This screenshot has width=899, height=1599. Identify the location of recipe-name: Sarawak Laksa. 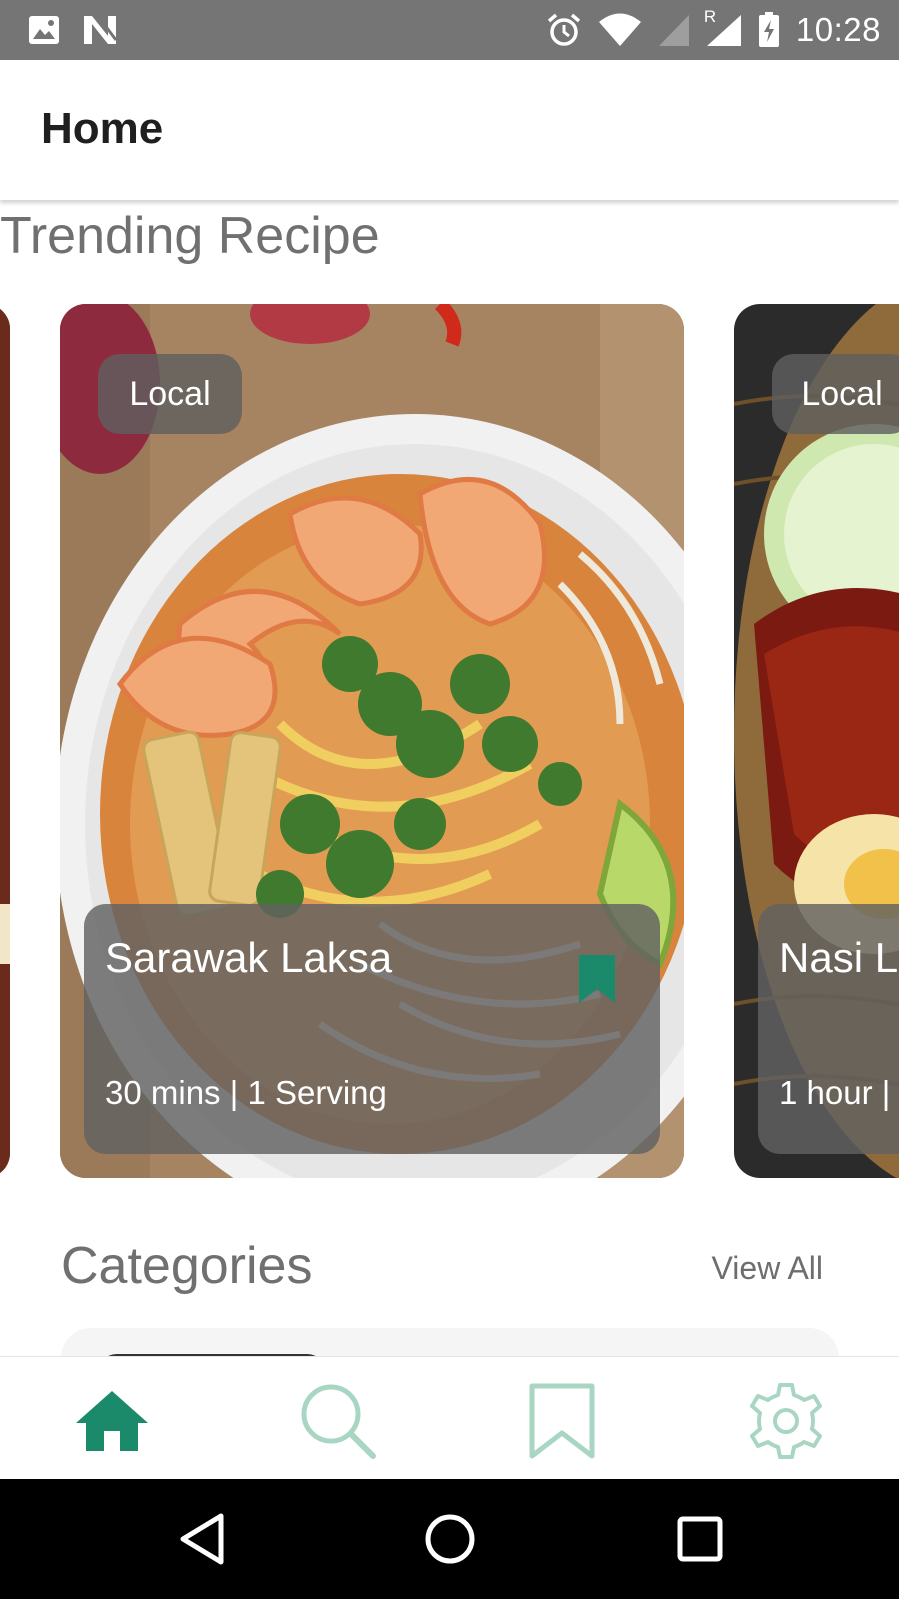
(249, 957).